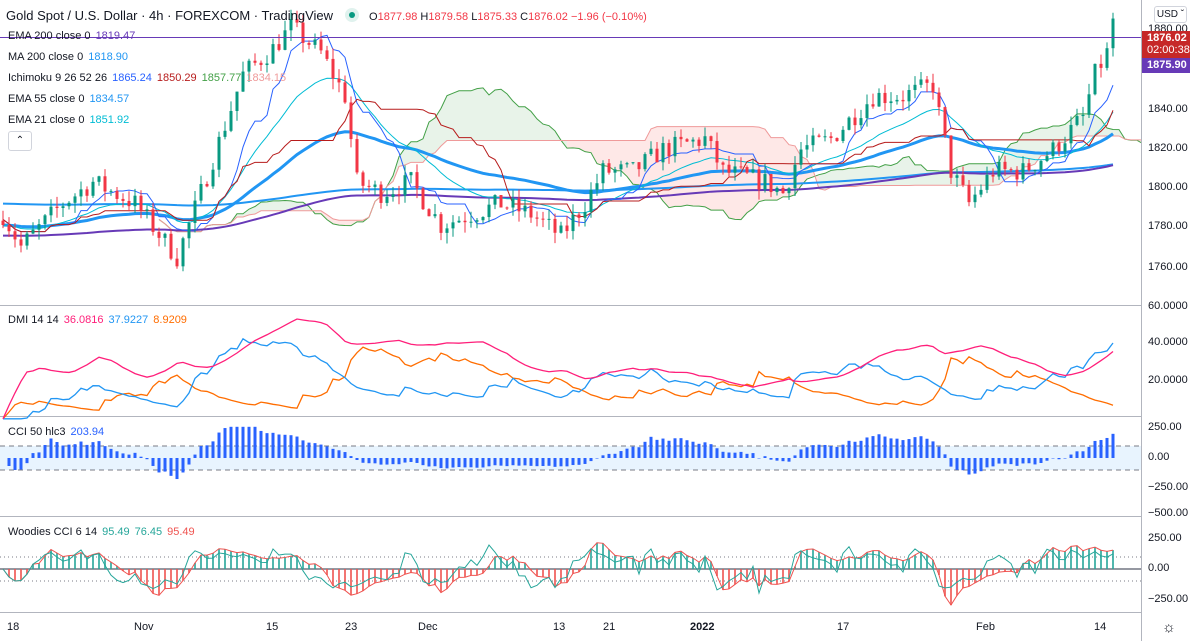  Describe the element at coordinates (58, 432) in the screenshot. I see `legend-cci: CCI 50 hlc3 203.94` at that location.